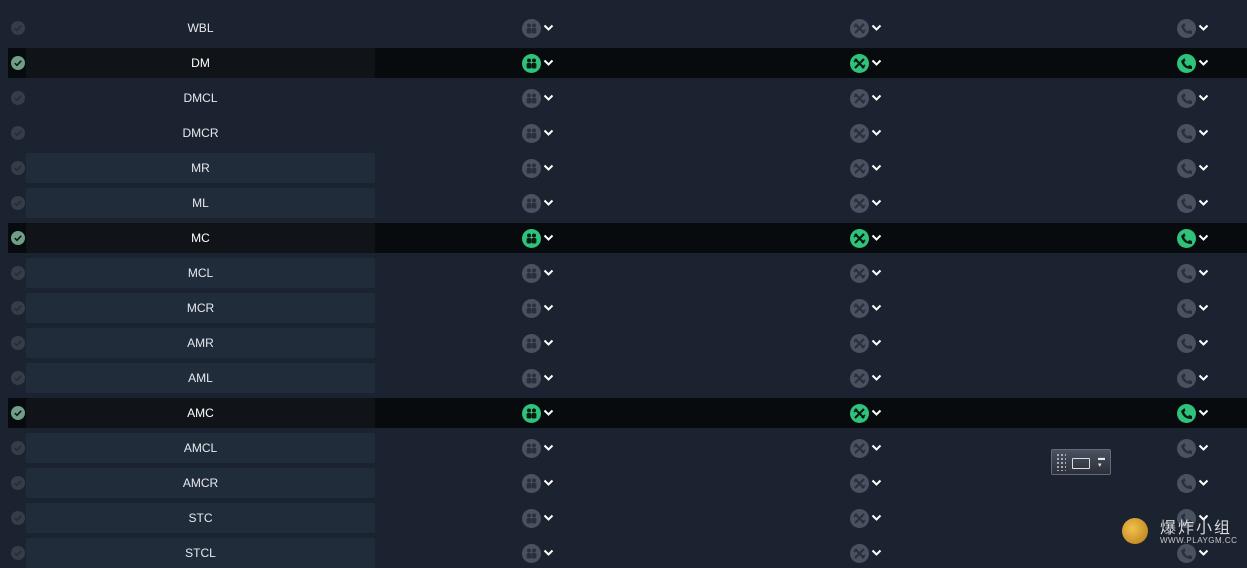 This screenshot has width=1247, height=568. I want to click on position-row: MR, so click(627, 168).